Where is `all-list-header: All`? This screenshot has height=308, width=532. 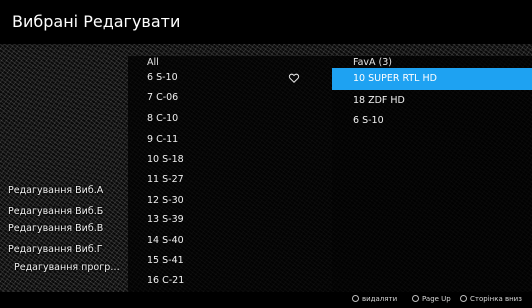
all-list-header: All is located at coordinates (153, 62).